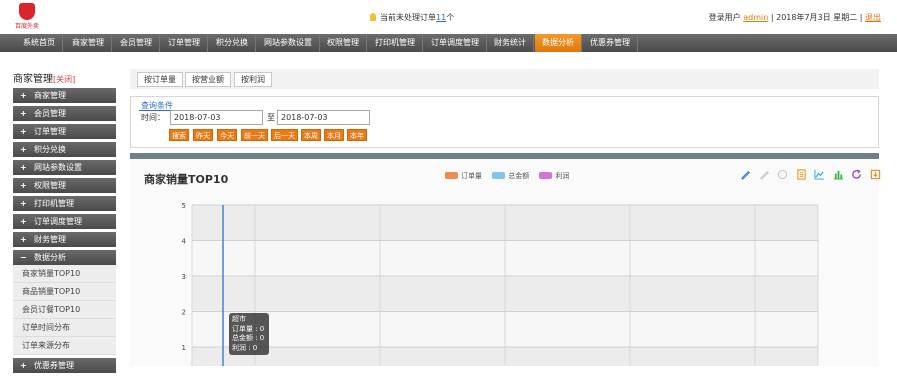 The width and height of the screenshot is (897, 376). What do you see at coordinates (184, 242) in the screenshot?
I see `y-tick-label: 4` at bounding box center [184, 242].